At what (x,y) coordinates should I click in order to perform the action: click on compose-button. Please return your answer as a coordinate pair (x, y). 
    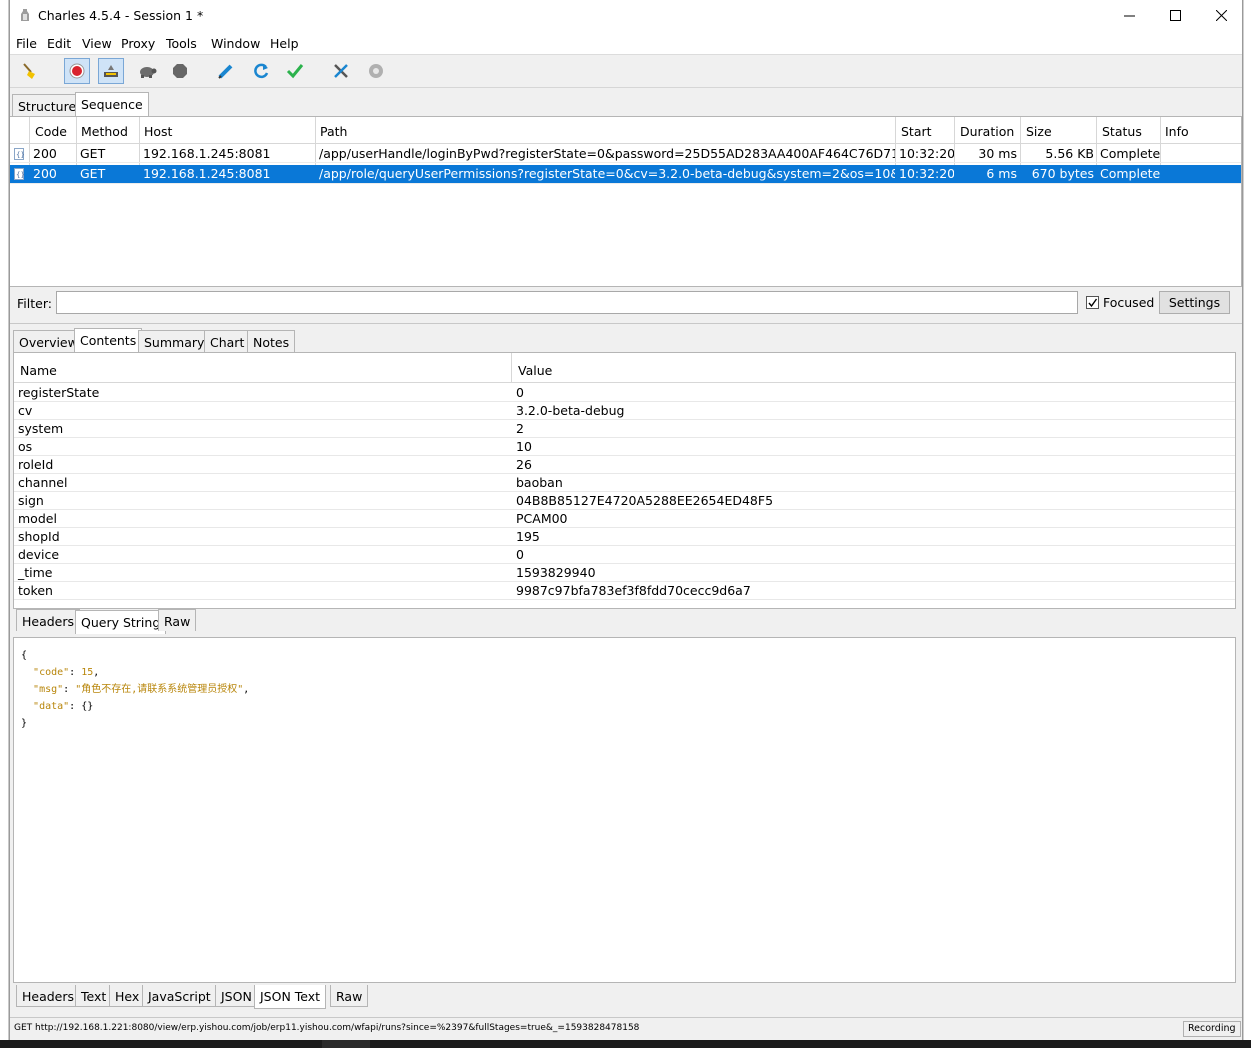
    Looking at the image, I should click on (226, 71).